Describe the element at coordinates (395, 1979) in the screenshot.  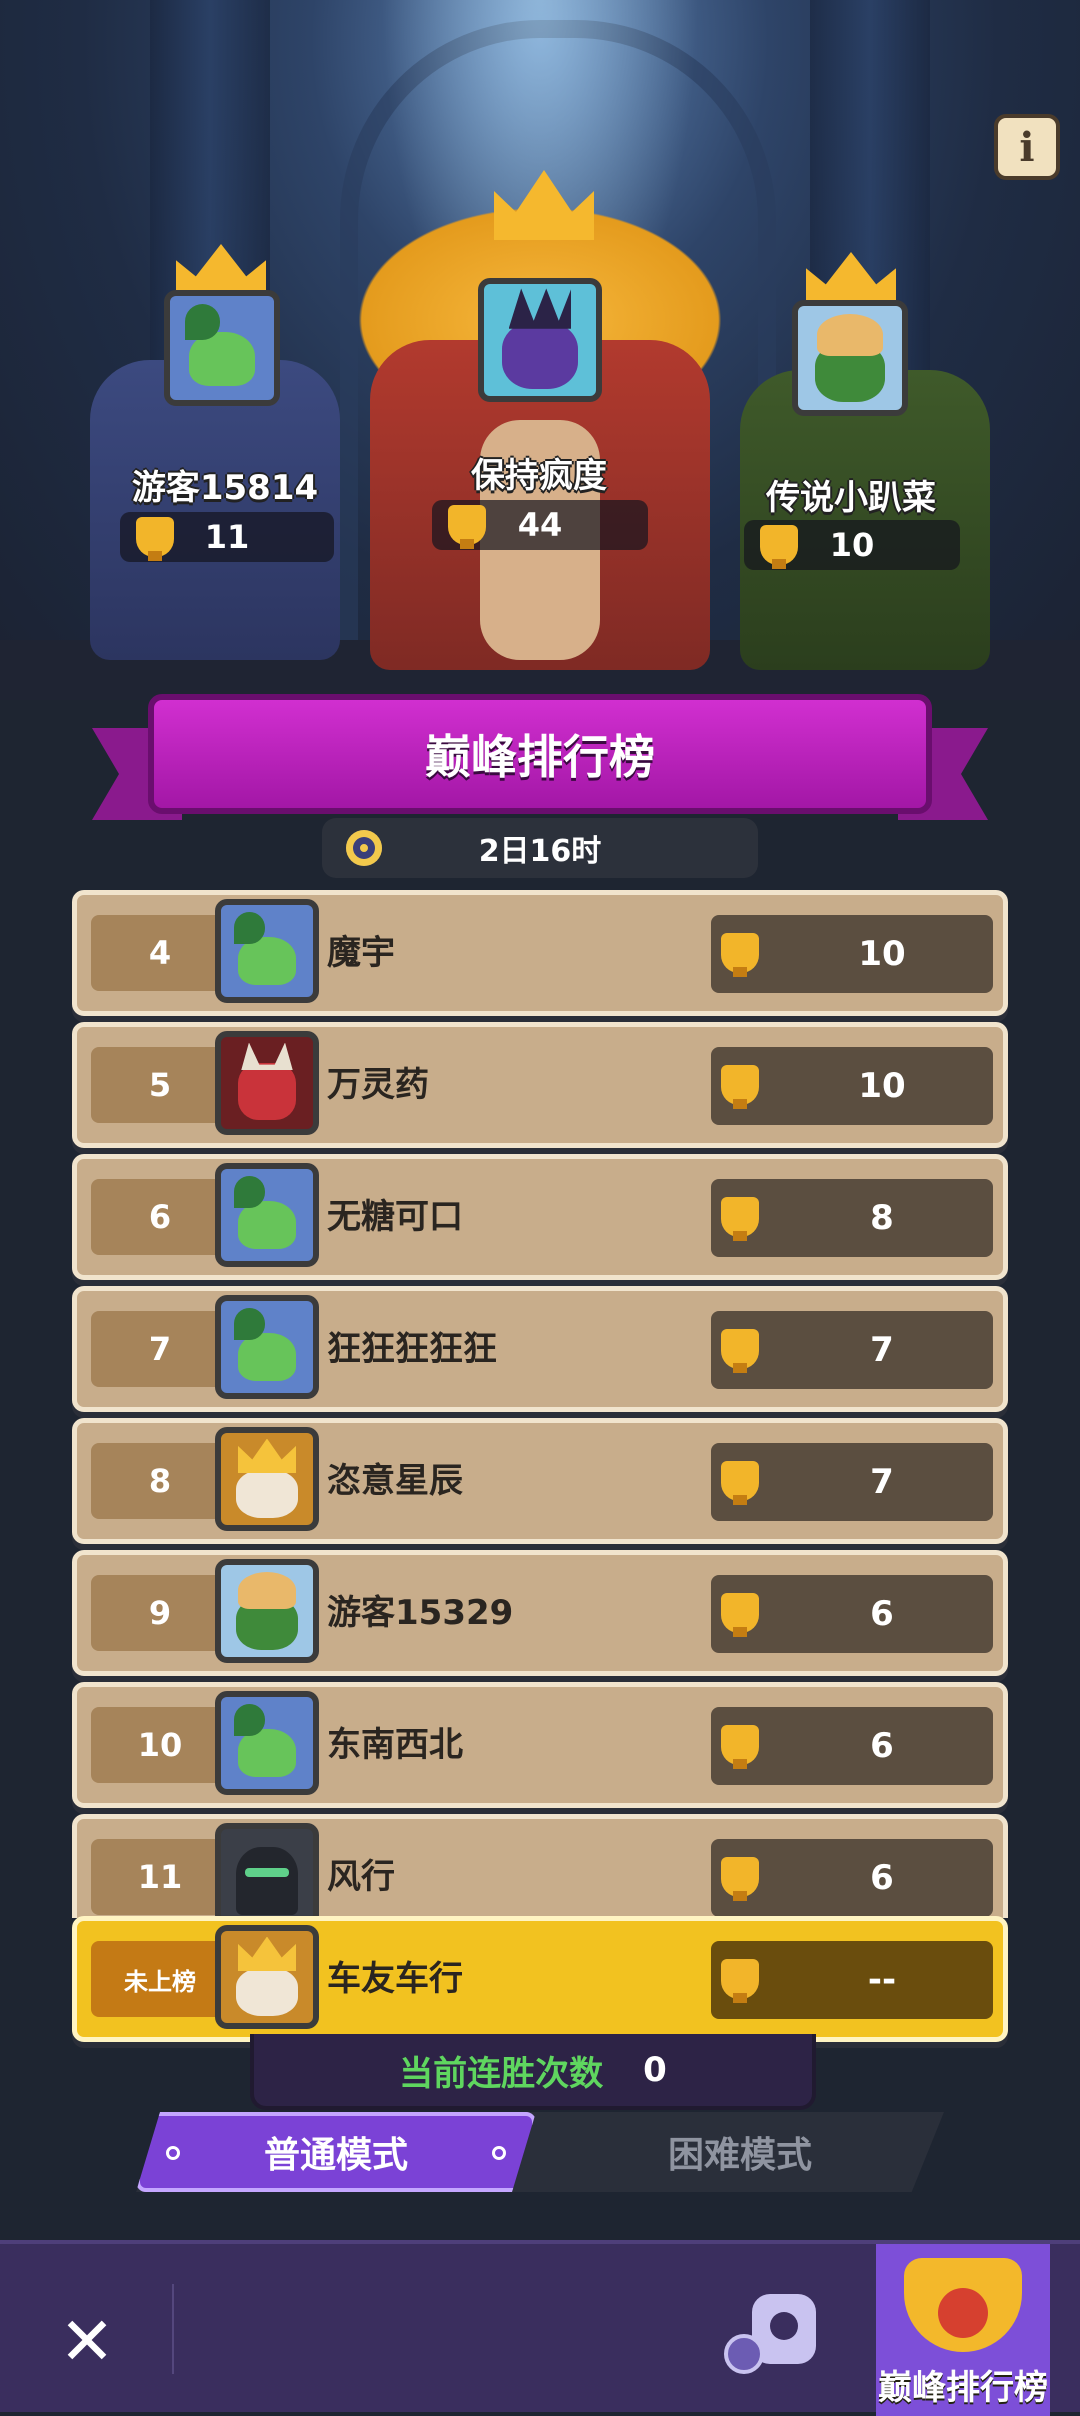
I see `my-name: 车友车行` at that location.